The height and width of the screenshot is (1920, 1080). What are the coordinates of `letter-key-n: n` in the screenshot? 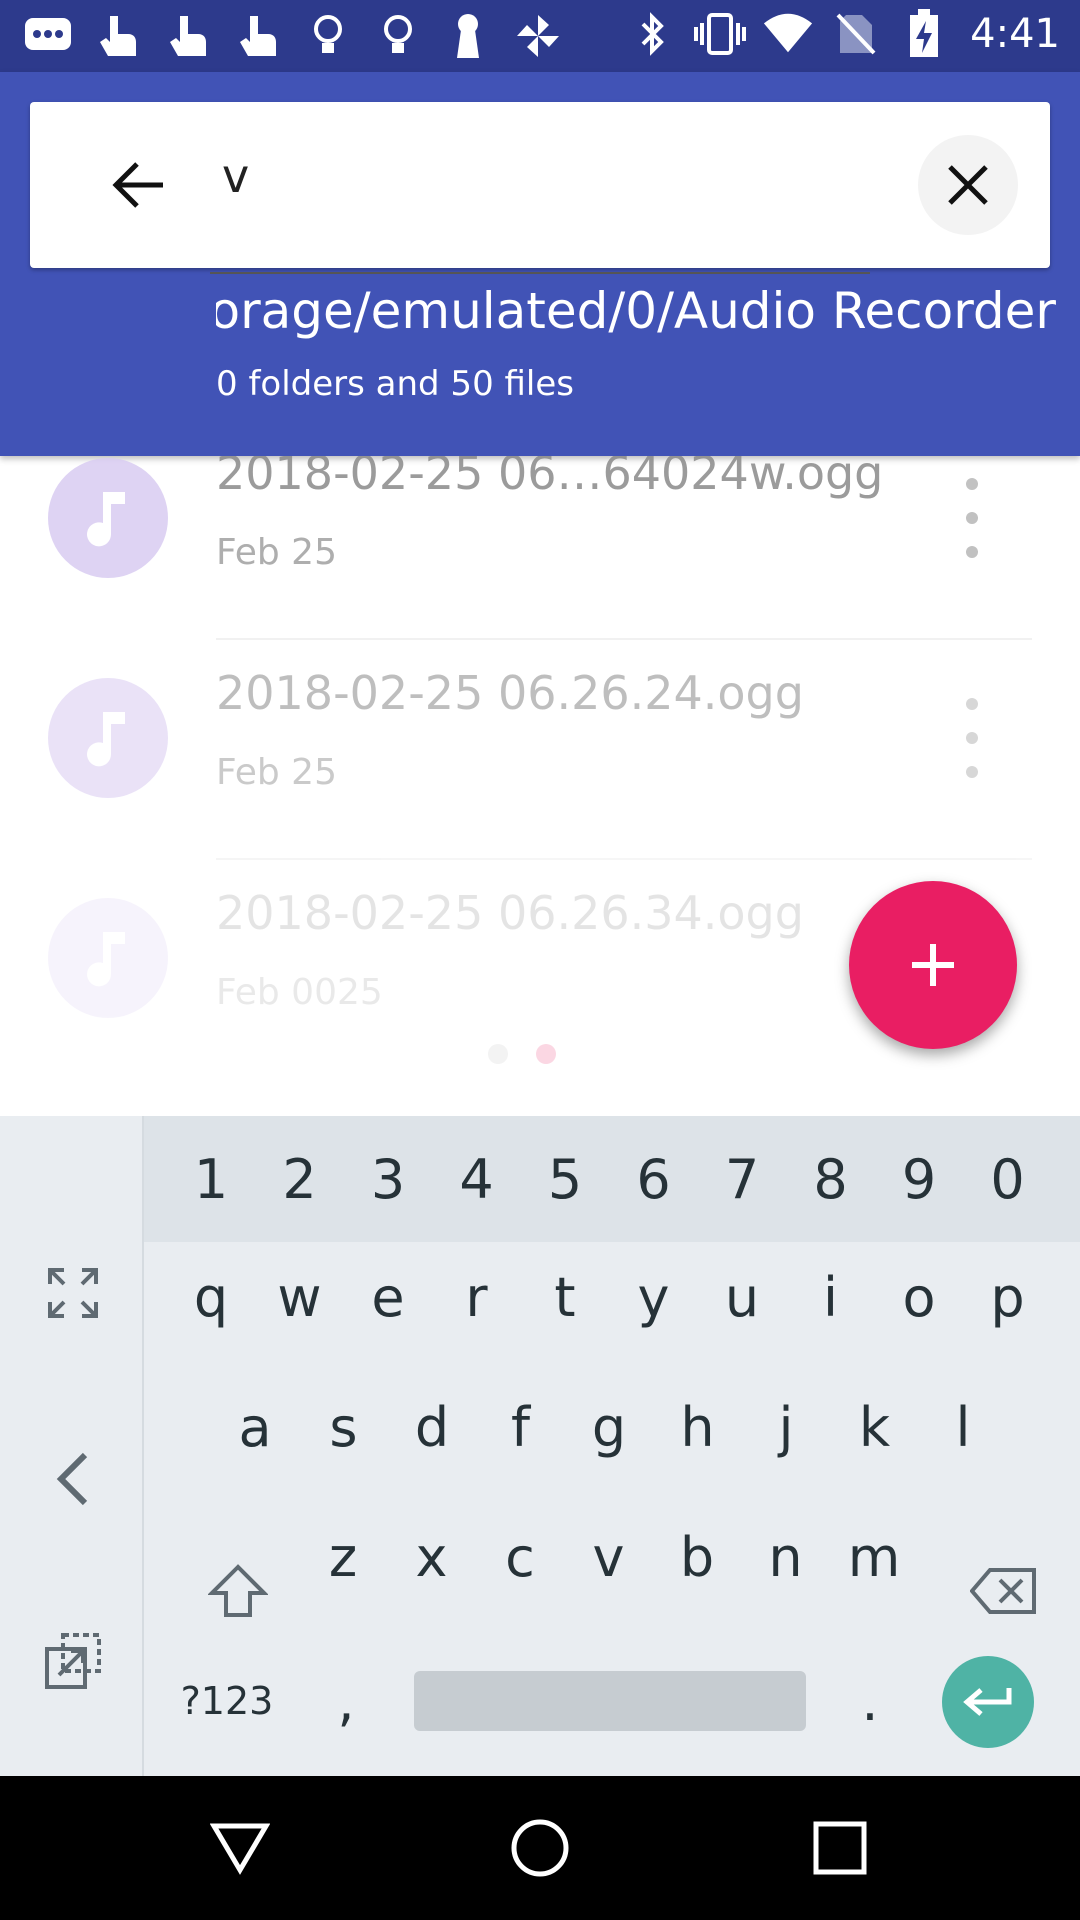 It's located at (786, 1557).